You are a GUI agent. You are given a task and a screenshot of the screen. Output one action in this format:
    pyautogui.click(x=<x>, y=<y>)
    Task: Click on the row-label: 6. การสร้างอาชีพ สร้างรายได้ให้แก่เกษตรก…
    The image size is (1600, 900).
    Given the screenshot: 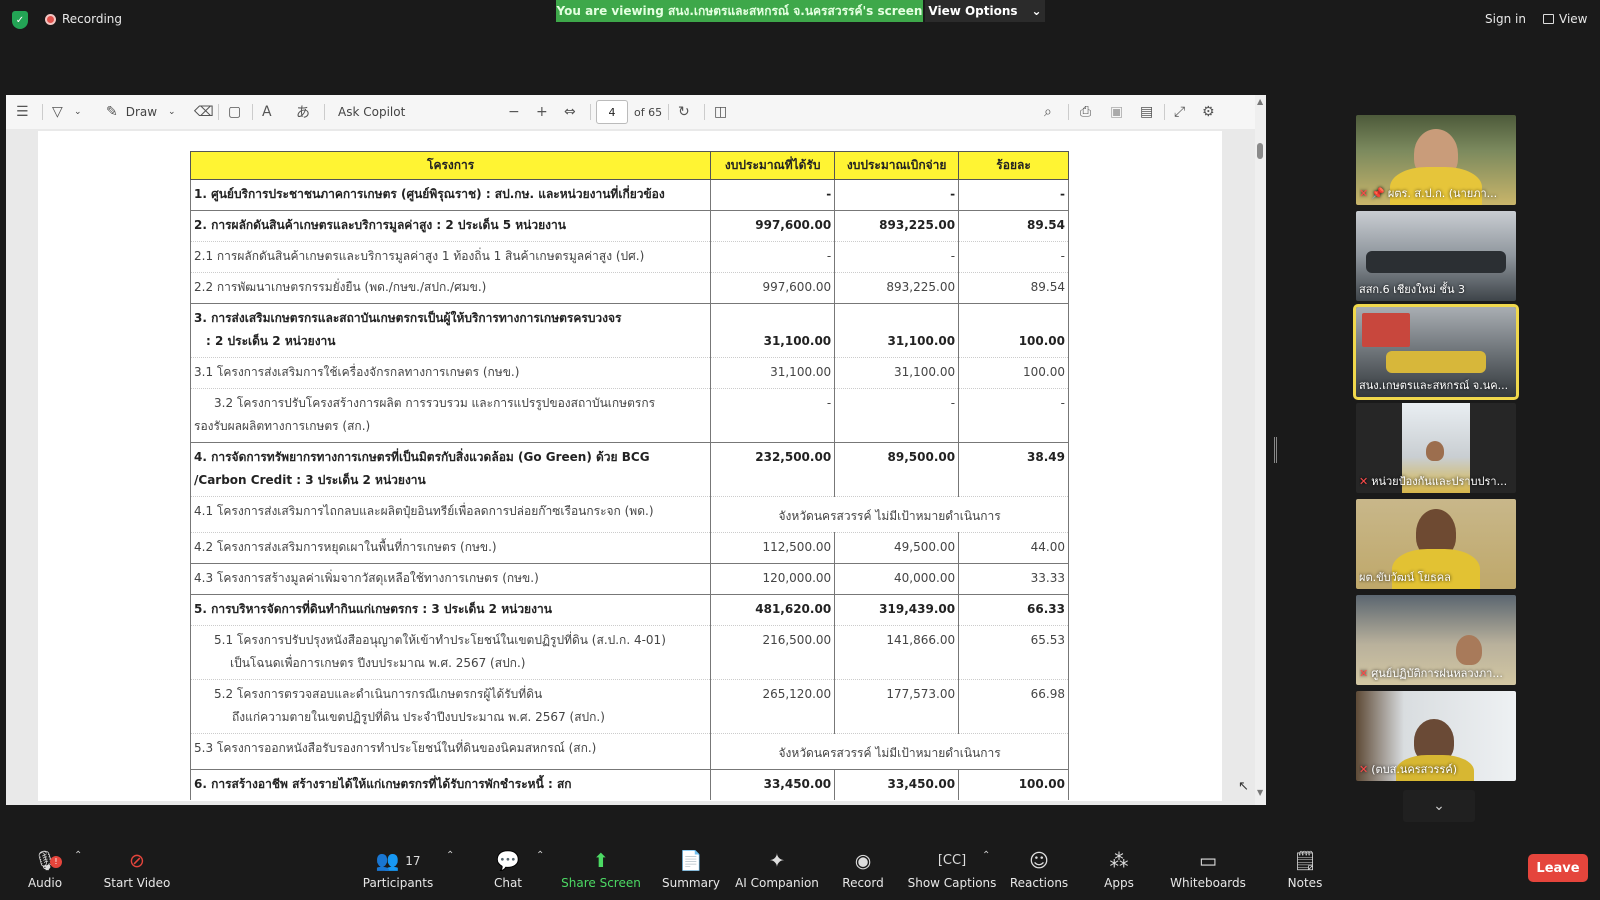 What is the action you would take?
    pyautogui.click(x=450, y=784)
    